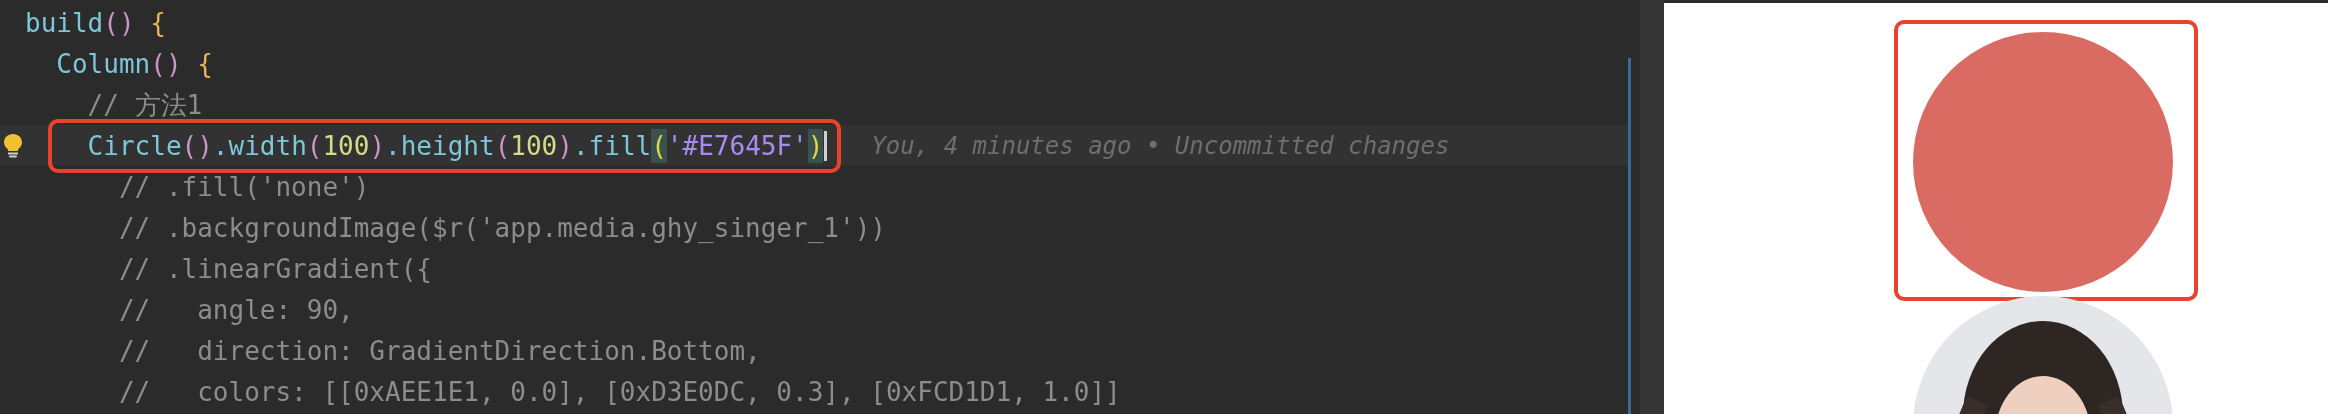 The width and height of the screenshot is (2328, 414). What do you see at coordinates (134, 64) in the screenshot?
I see `code-line: Column() {` at bounding box center [134, 64].